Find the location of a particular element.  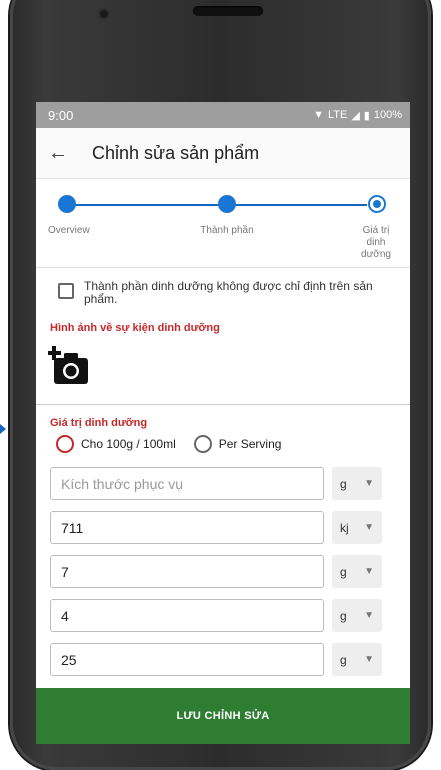

serving-size-row: Kích thước phục vụ g ▼ is located at coordinates (230, 483).